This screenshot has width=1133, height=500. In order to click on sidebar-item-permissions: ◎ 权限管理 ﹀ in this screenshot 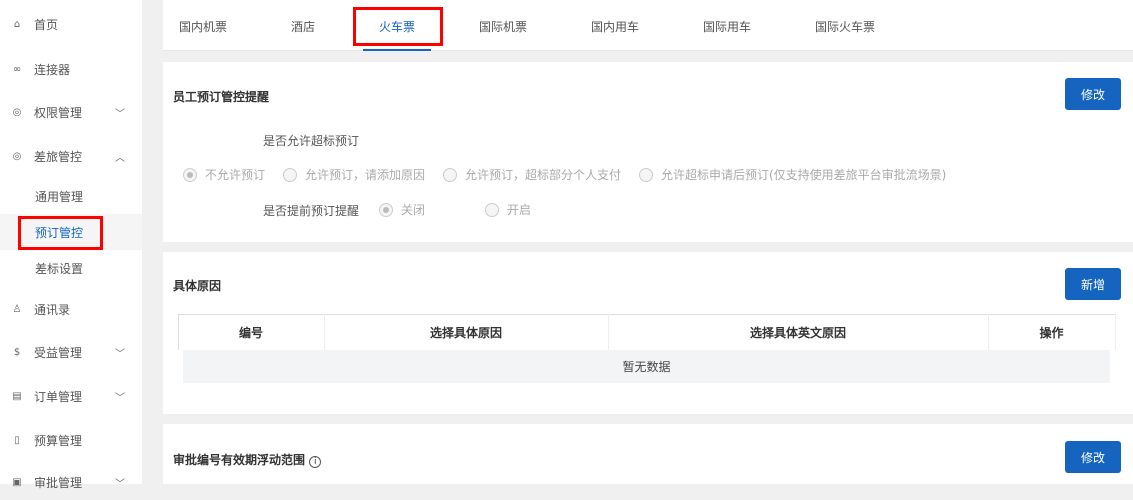, I will do `click(71, 112)`.